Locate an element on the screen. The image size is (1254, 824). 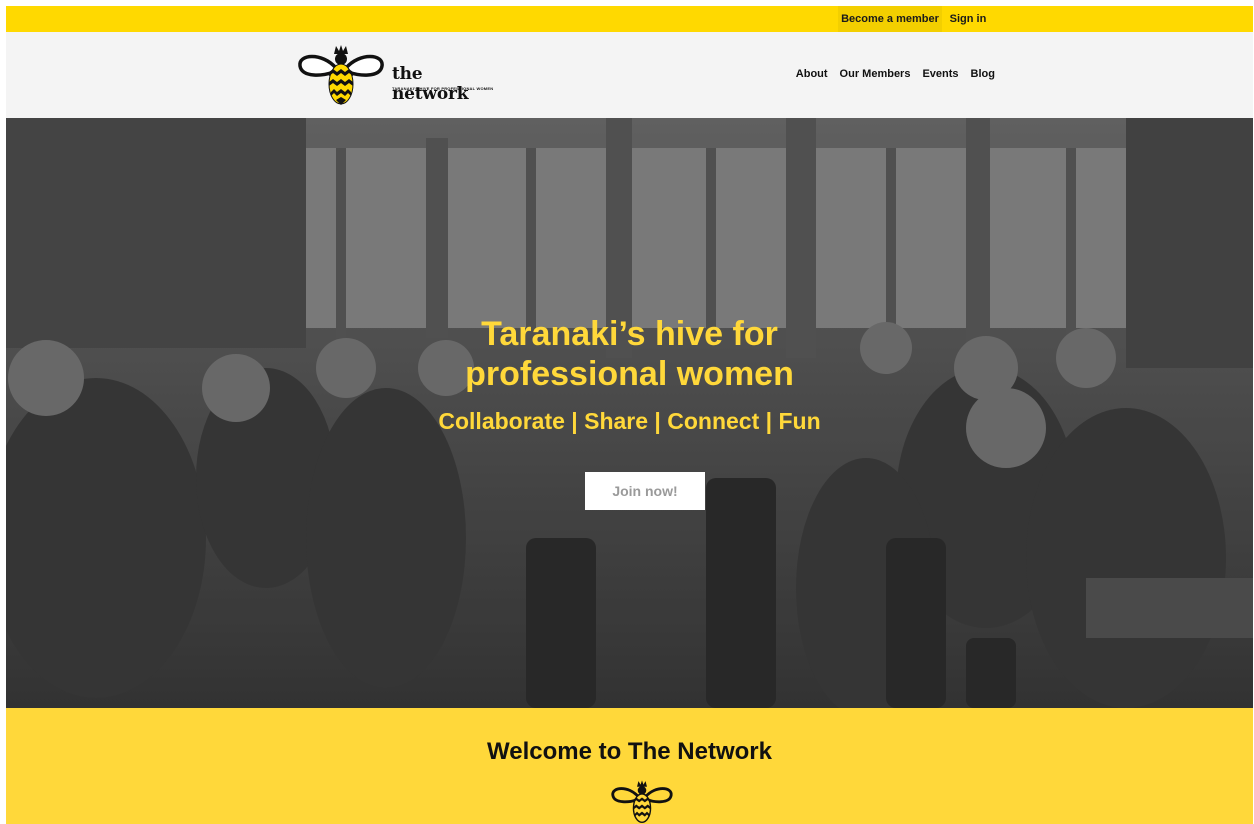
hero-title-line-2: professional women is located at coordinates (629, 374).